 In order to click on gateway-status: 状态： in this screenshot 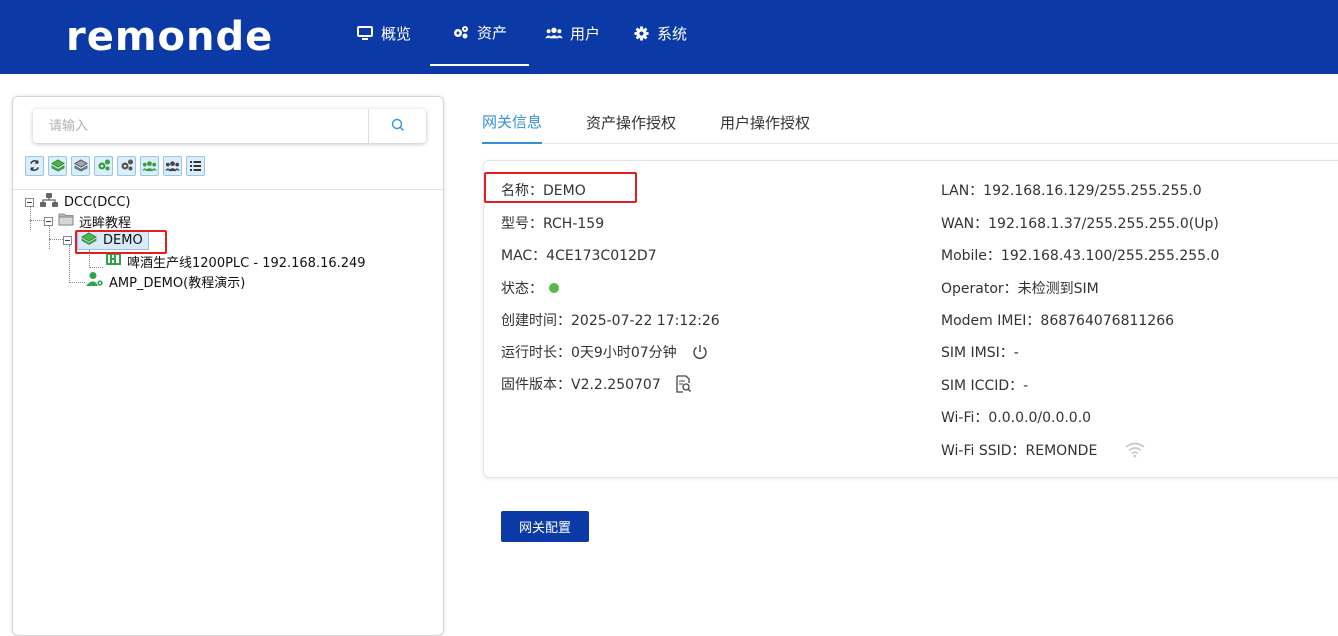, I will do `click(530, 288)`.